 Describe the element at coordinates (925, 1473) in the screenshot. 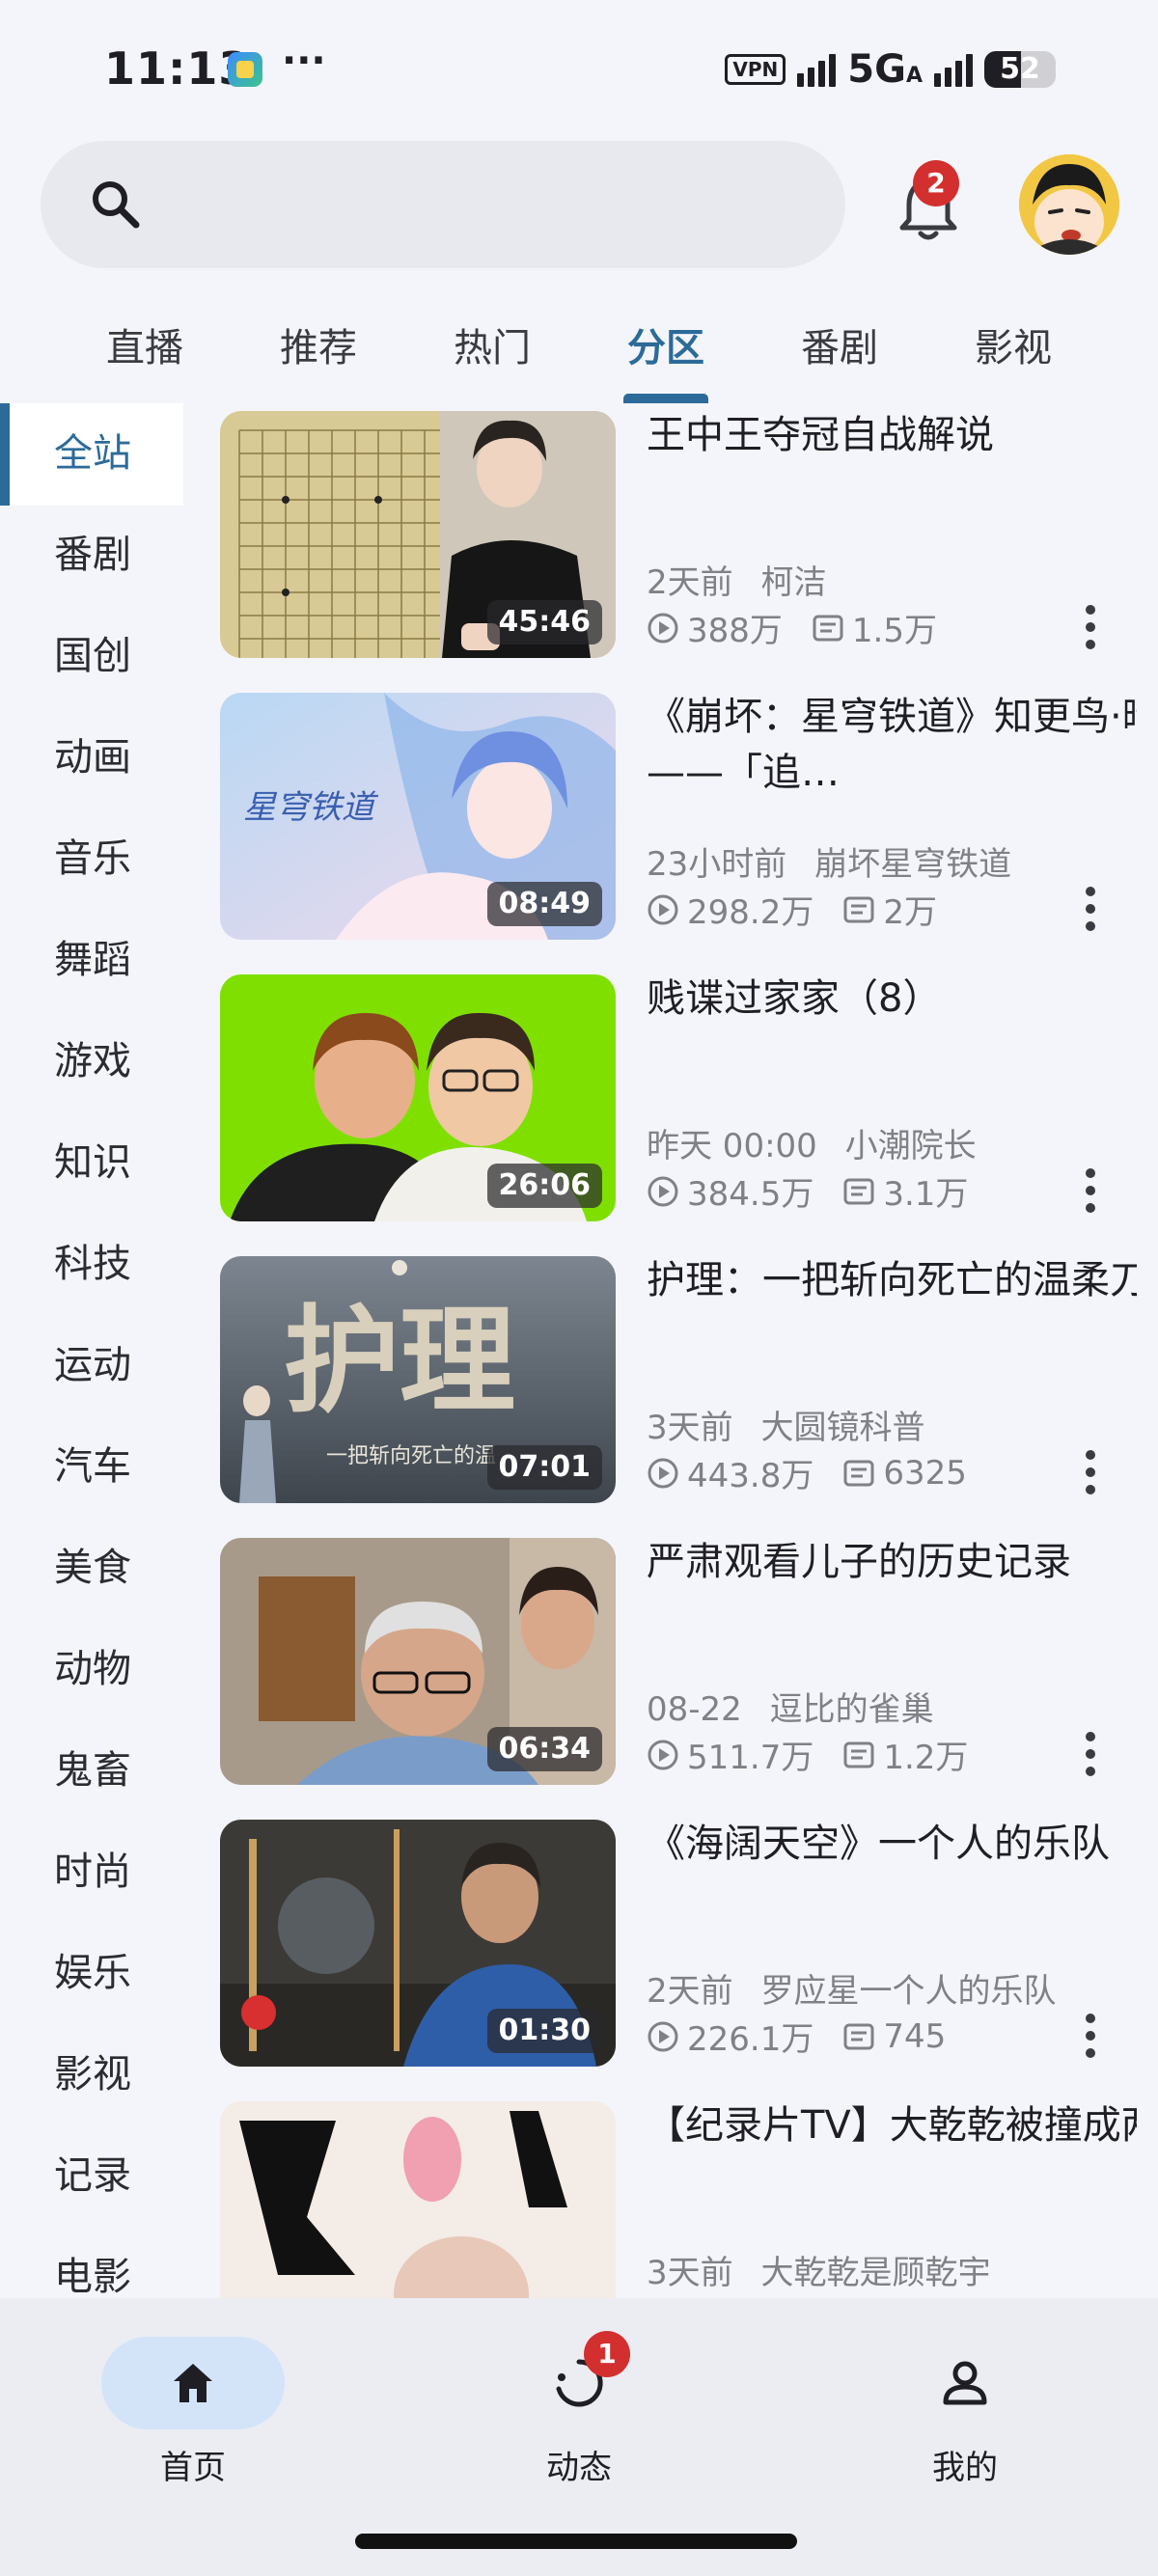

I see `danmaku-count: 6325` at that location.